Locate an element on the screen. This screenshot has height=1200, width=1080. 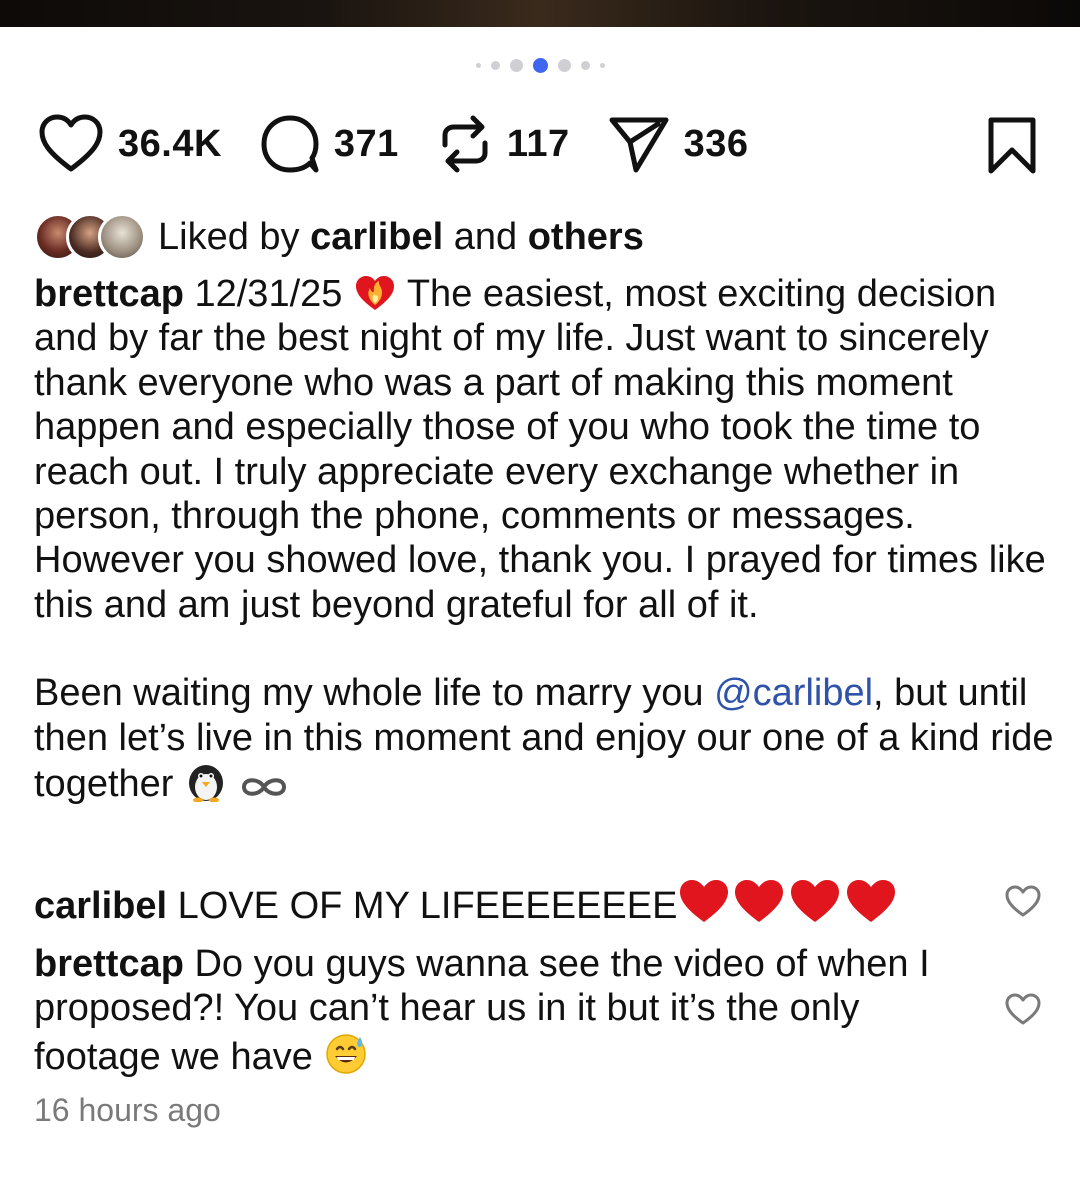
caption-username: brettcap is located at coordinates (109, 294).